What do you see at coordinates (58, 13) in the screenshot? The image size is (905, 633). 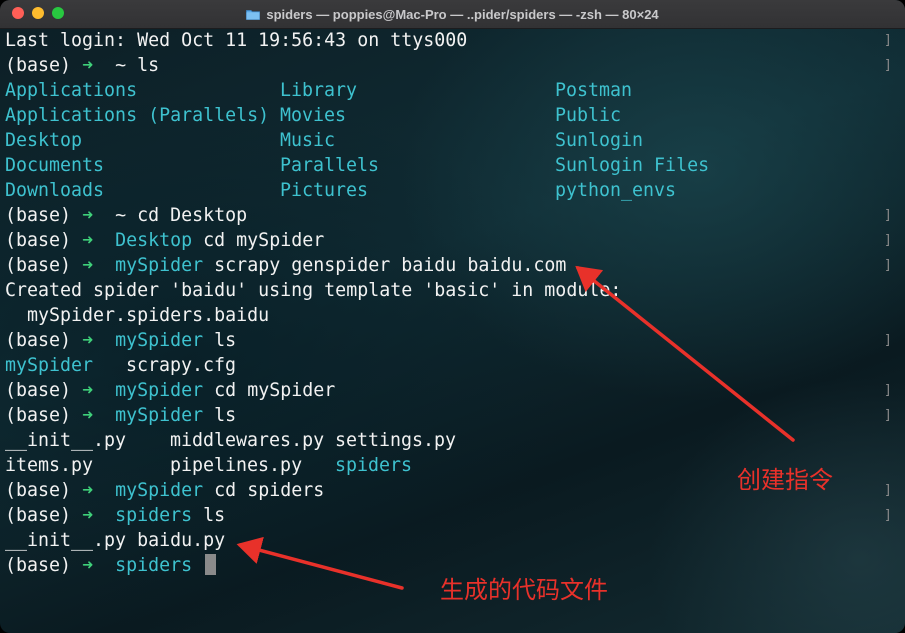 I see `maximize-icon` at bounding box center [58, 13].